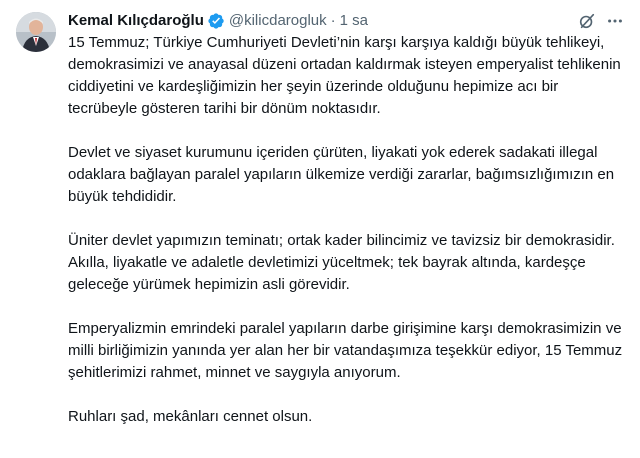 This screenshot has height=458, width=640. I want to click on verified-badge-icon, so click(216, 21).